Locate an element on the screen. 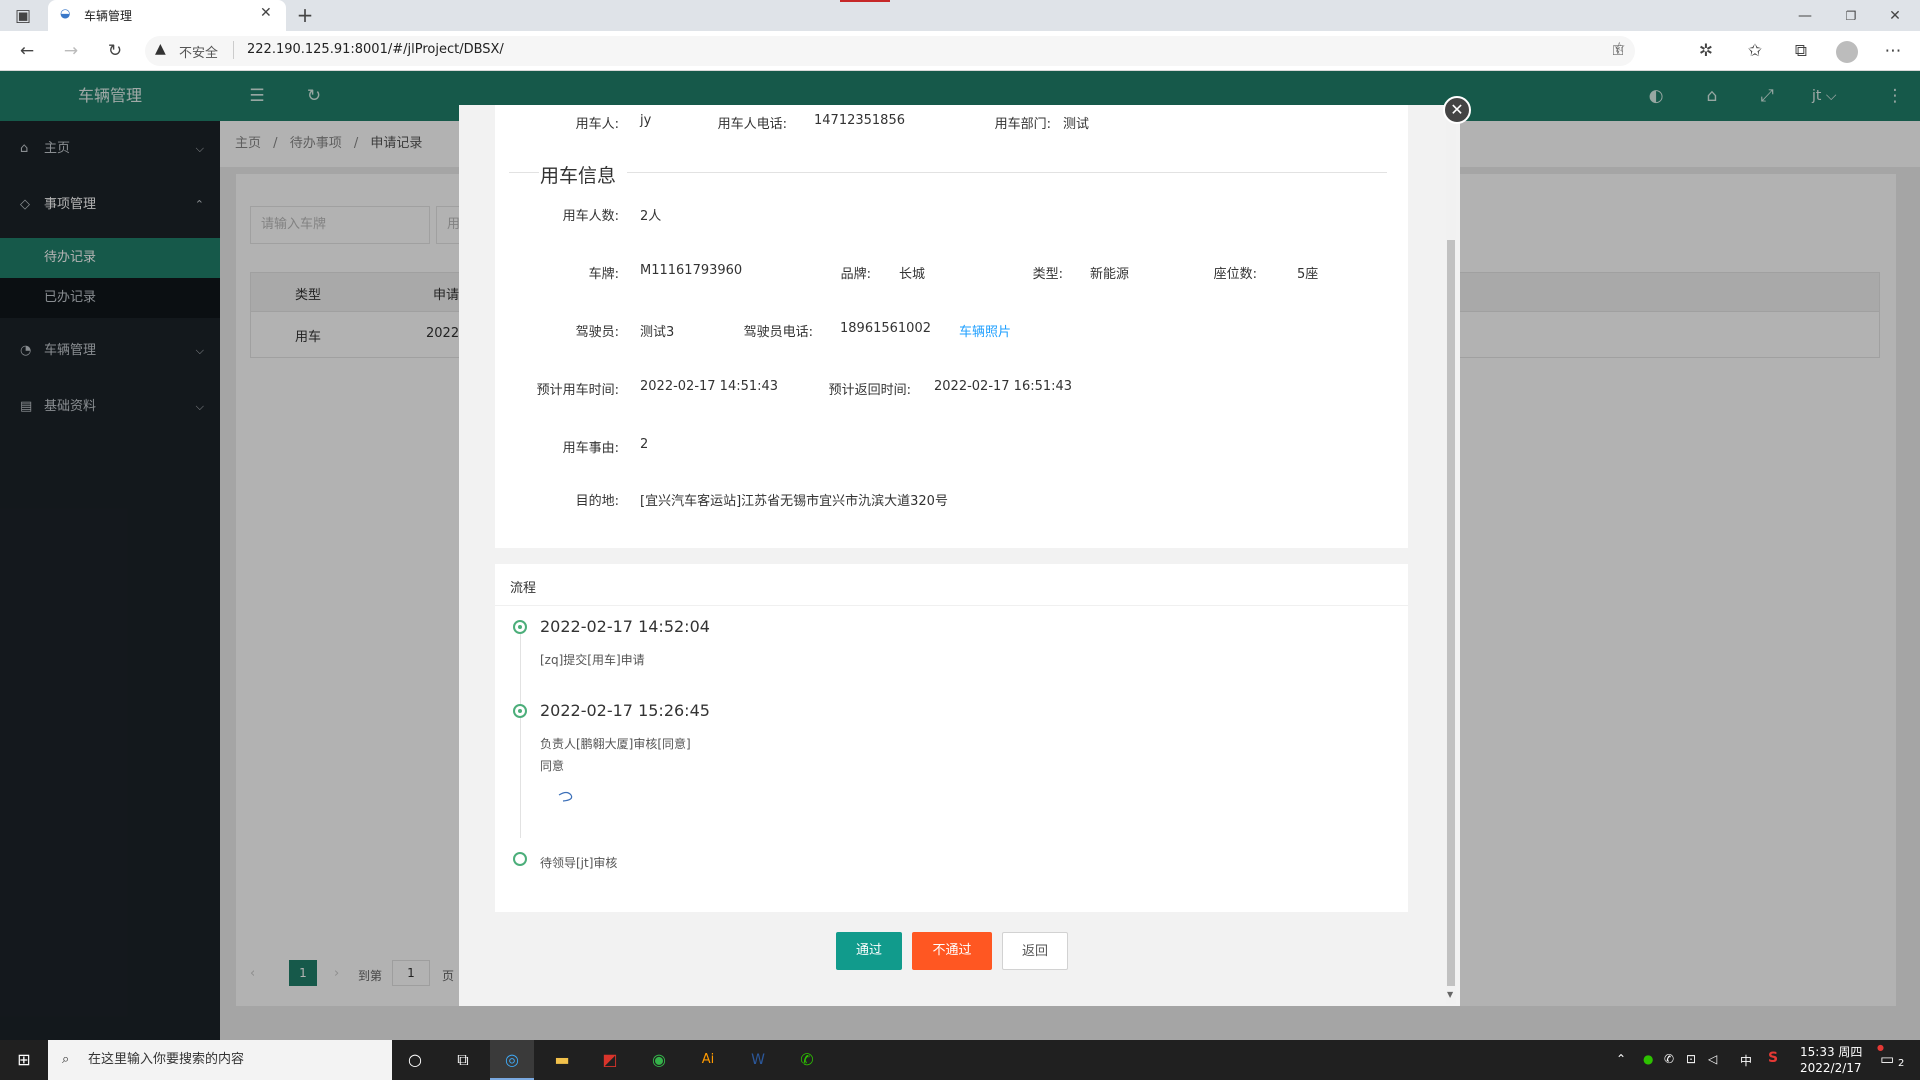 The height and width of the screenshot is (1080, 1920). brand-label: 品牌: is located at coordinates (855, 274).